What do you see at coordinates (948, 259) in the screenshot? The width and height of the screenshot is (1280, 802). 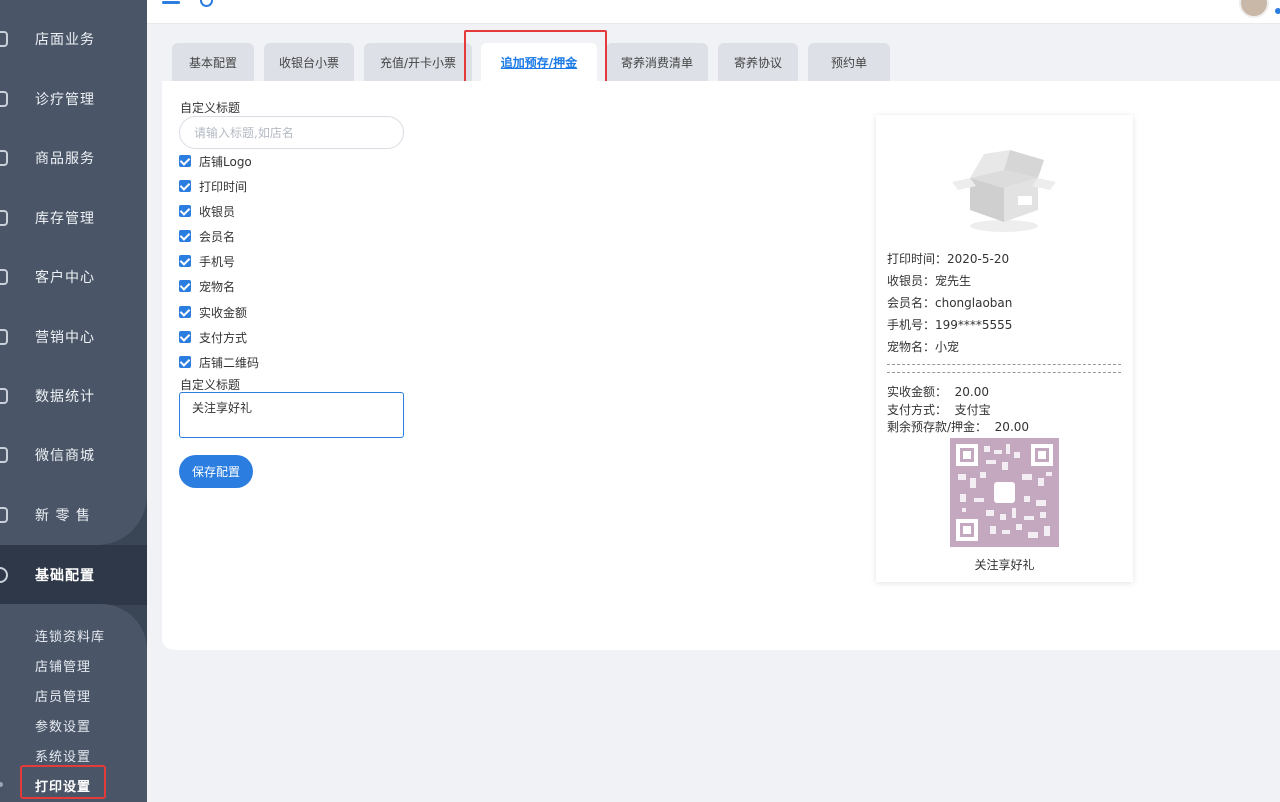 I see `receipt-print-time: 打印时间：2020-5-20` at bounding box center [948, 259].